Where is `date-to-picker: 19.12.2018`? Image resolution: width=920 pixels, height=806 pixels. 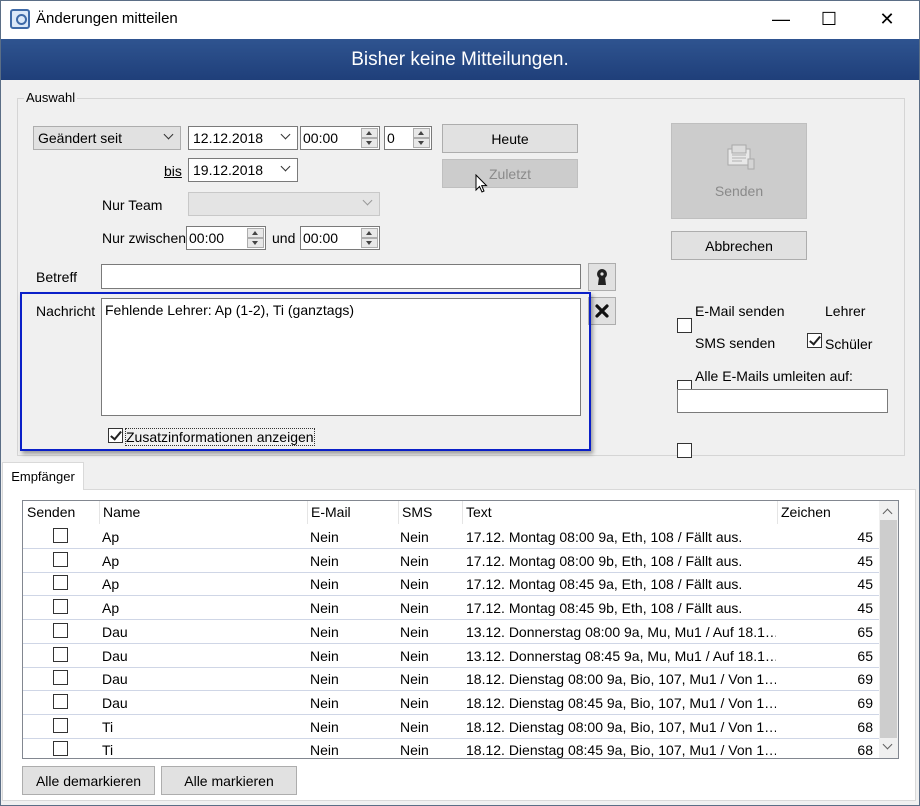 date-to-picker: 19.12.2018 is located at coordinates (243, 170).